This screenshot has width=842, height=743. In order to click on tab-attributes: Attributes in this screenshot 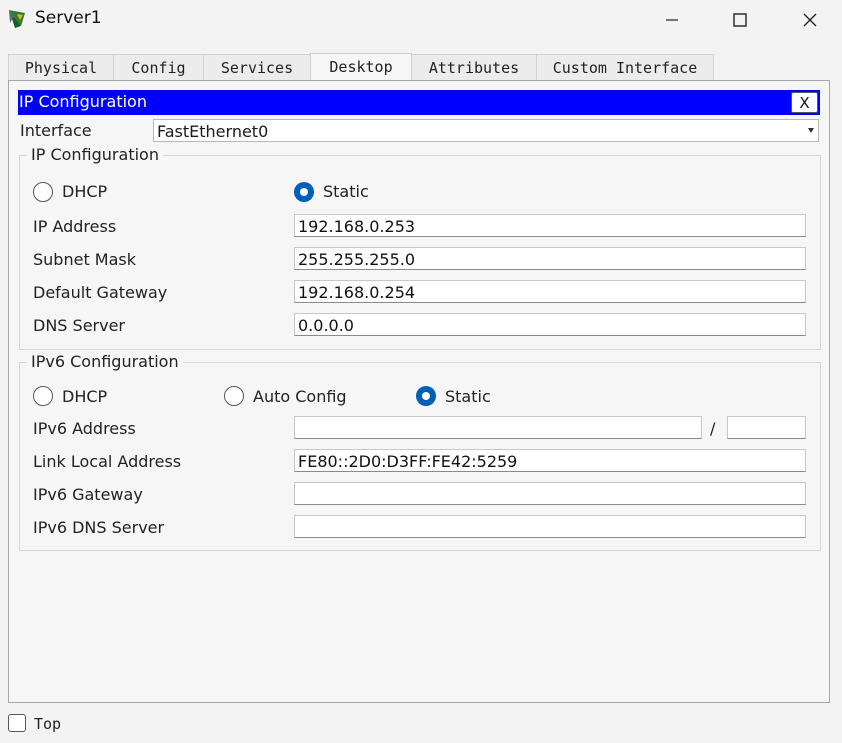, I will do `click(474, 67)`.